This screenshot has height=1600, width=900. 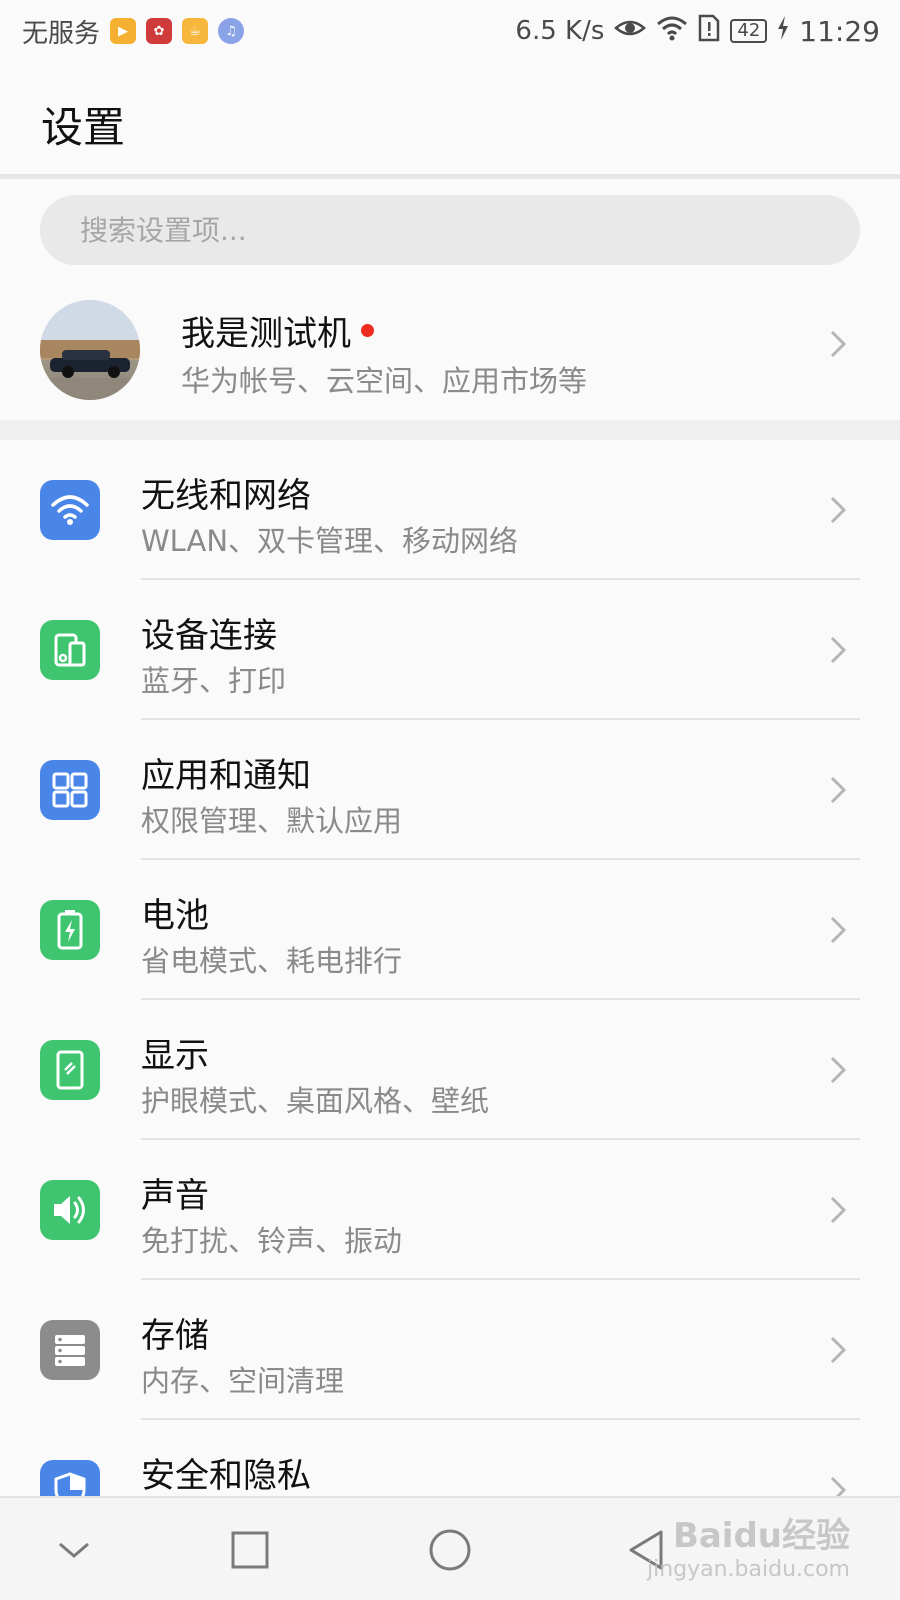 What do you see at coordinates (175, 1196) in the screenshot?
I see `settings-item-title: 声音` at bounding box center [175, 1196].